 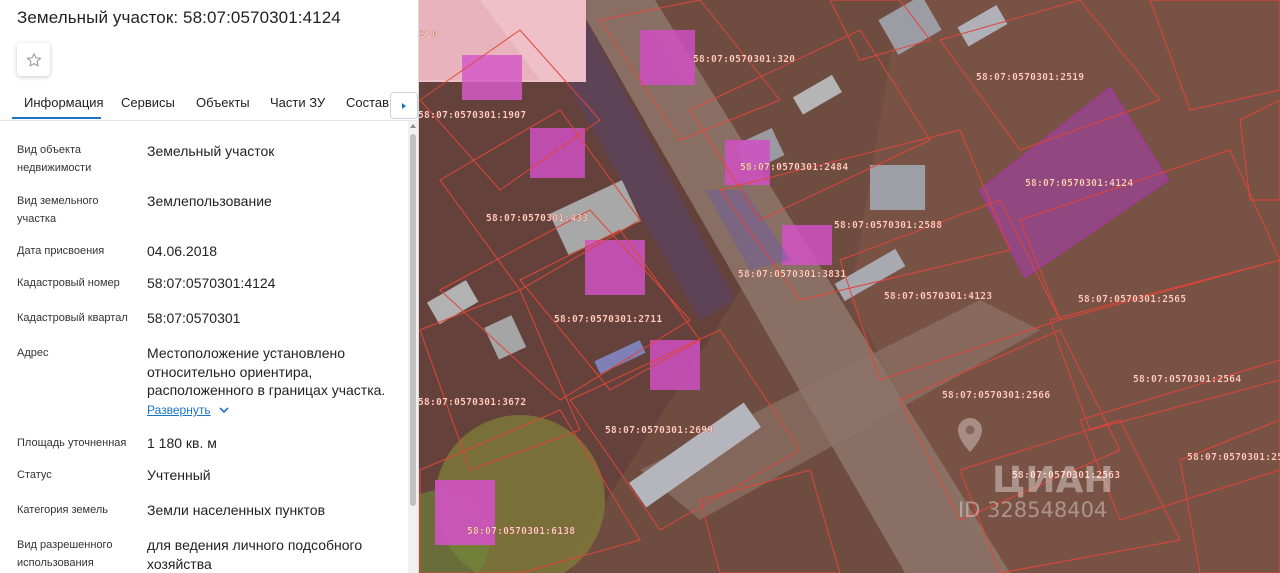 I want to click on attribute-label: Дата присвоения, so click(x=61, y=251).